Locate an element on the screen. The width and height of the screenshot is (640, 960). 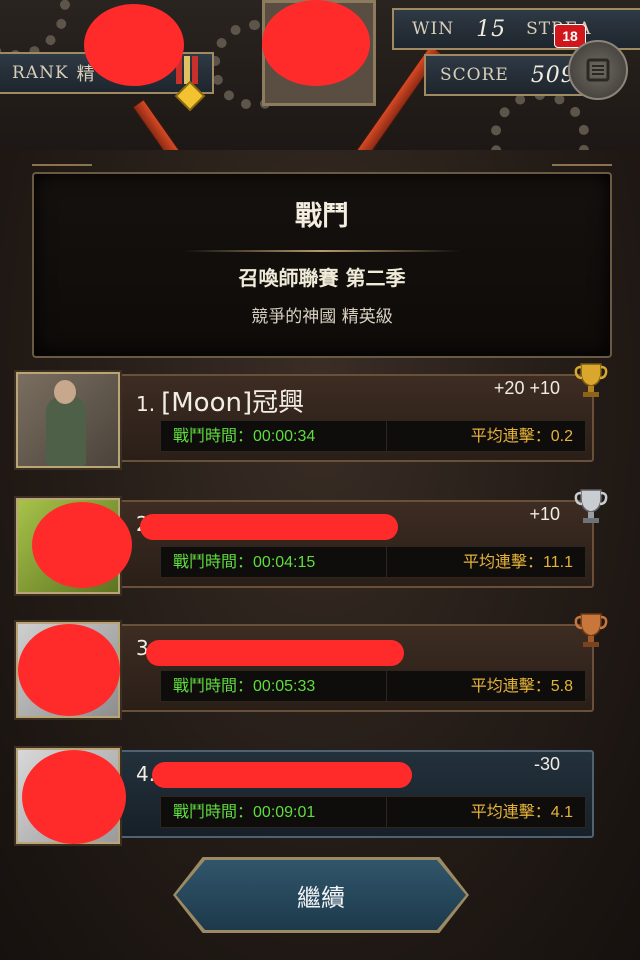
player-avatar is located at coordinates (68, 420).